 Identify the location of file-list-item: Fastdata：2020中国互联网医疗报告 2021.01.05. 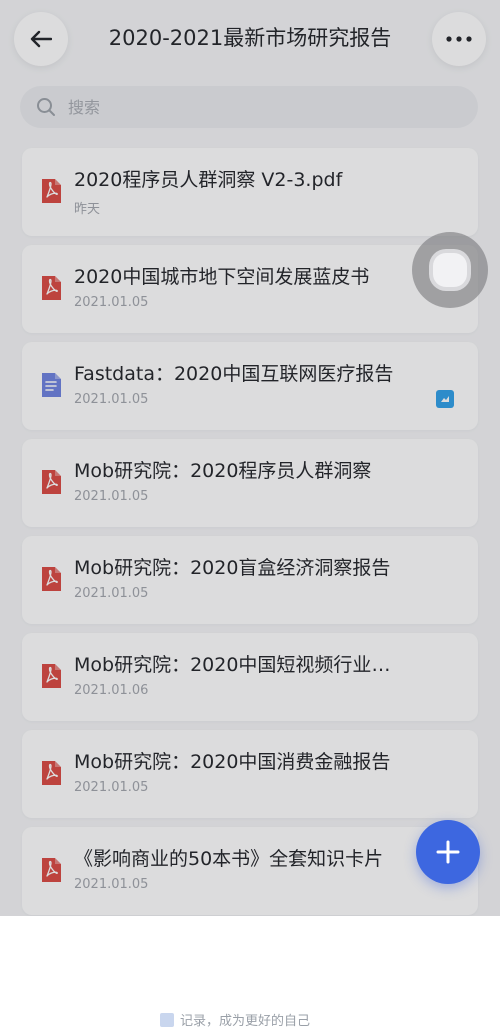
(250, 386).